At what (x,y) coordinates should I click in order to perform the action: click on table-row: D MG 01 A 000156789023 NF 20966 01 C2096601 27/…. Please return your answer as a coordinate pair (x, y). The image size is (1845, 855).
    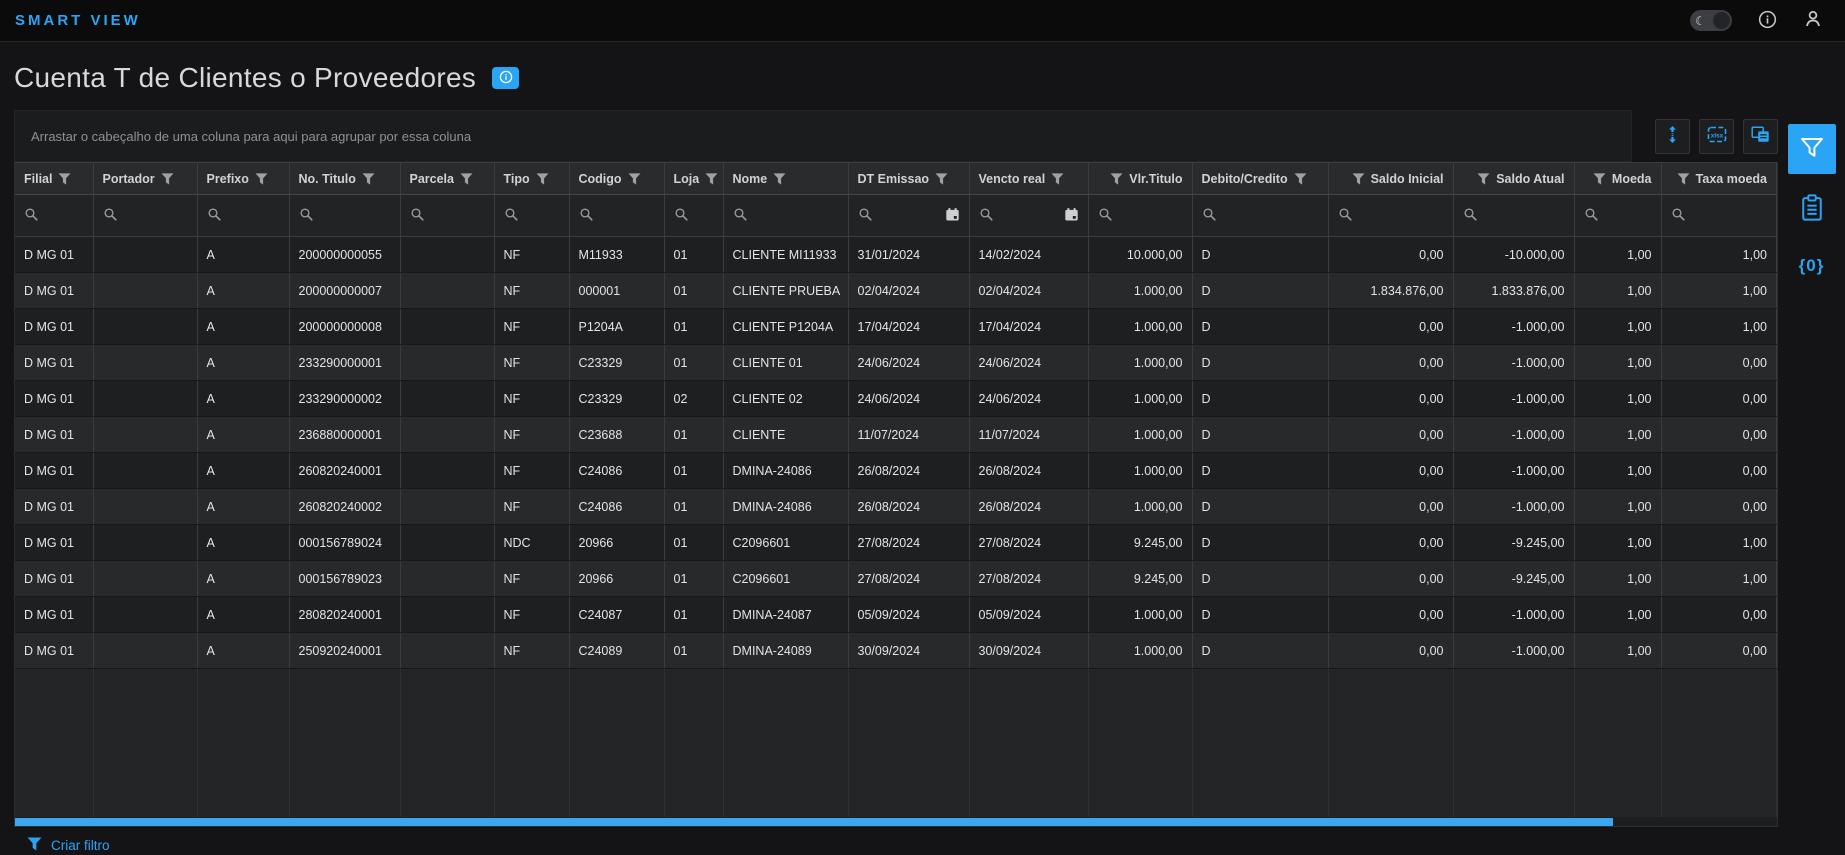
    Looking at the image, I should click on (896, 578).